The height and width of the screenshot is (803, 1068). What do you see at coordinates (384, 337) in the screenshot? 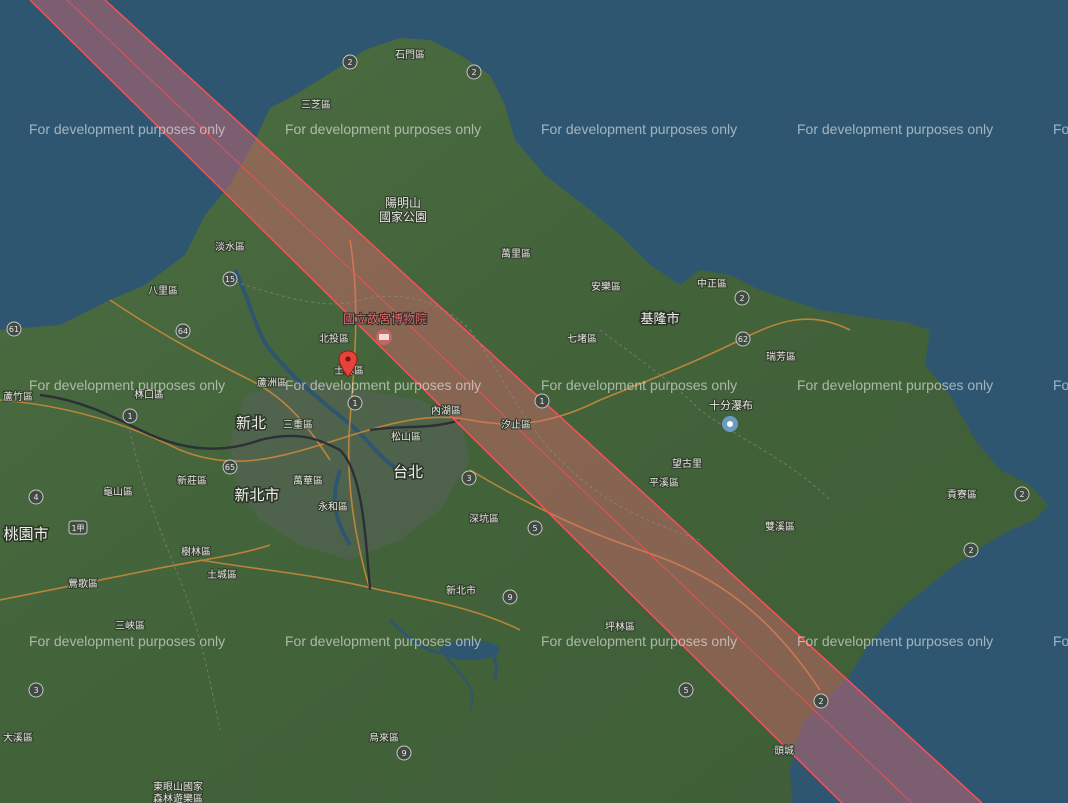
I see `museum-icon` at bounding box center [384, 337].